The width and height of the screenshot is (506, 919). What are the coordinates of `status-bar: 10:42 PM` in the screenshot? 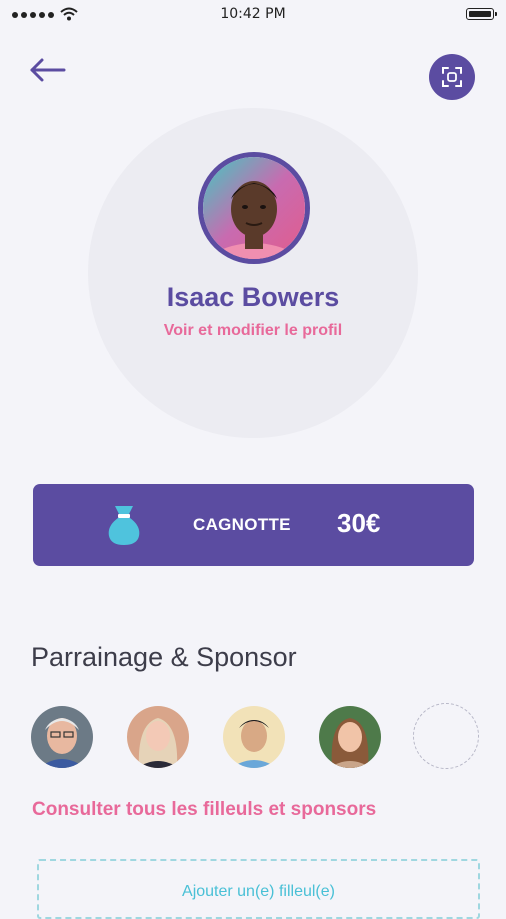 It's located at (253, 15).